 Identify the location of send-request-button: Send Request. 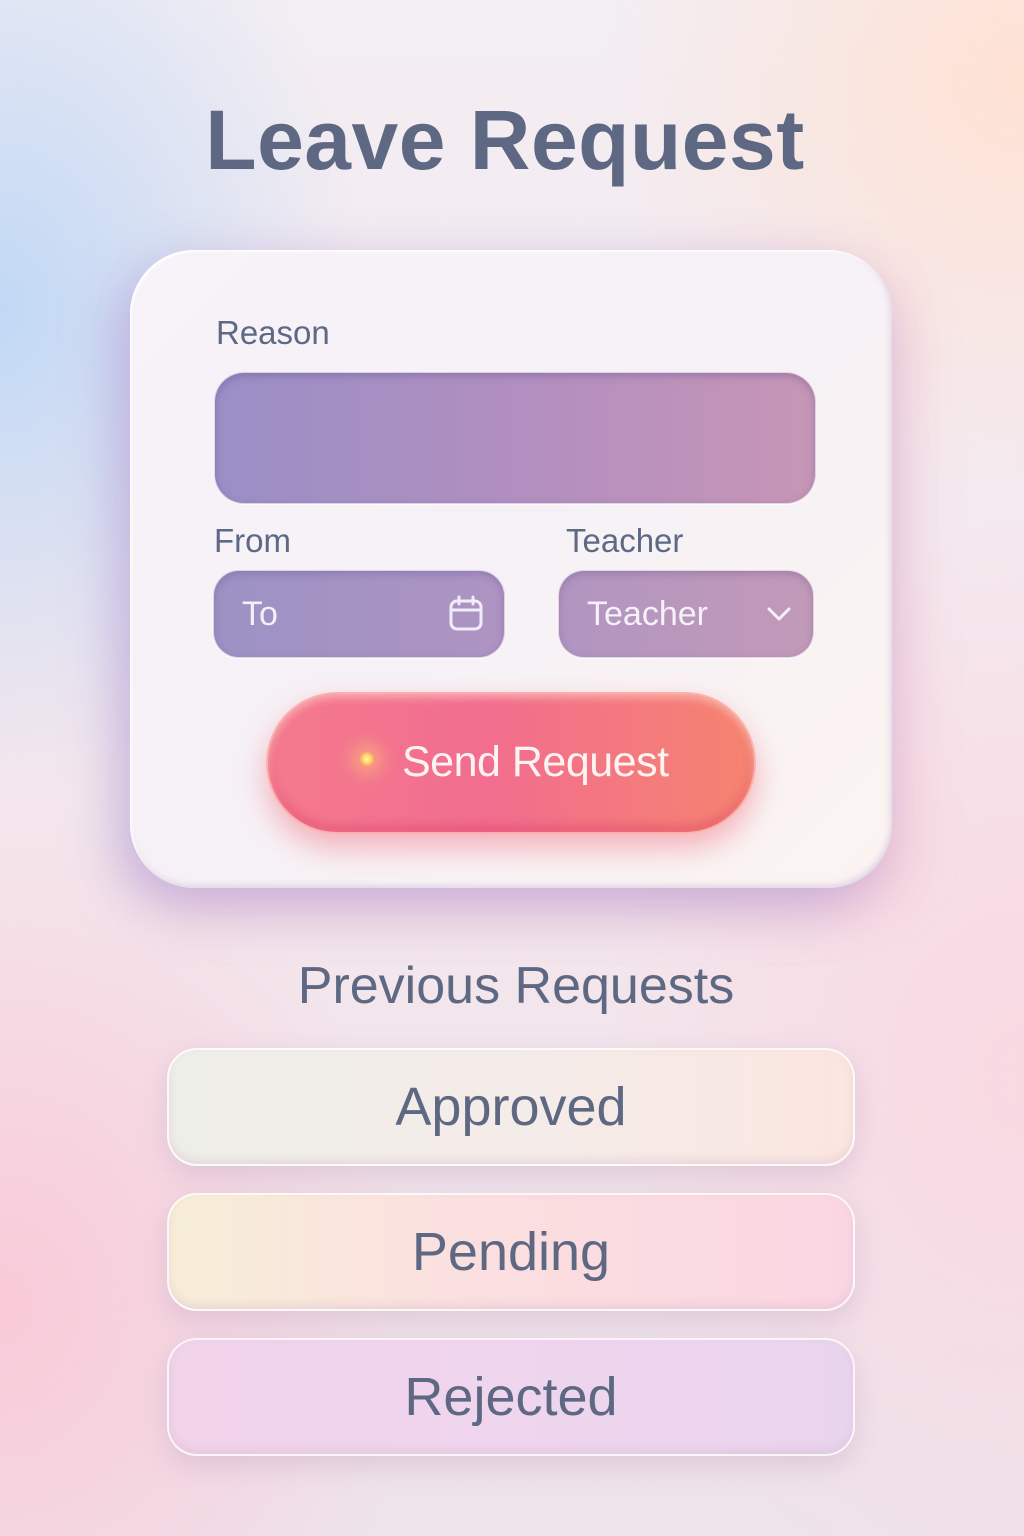
(511, 763).